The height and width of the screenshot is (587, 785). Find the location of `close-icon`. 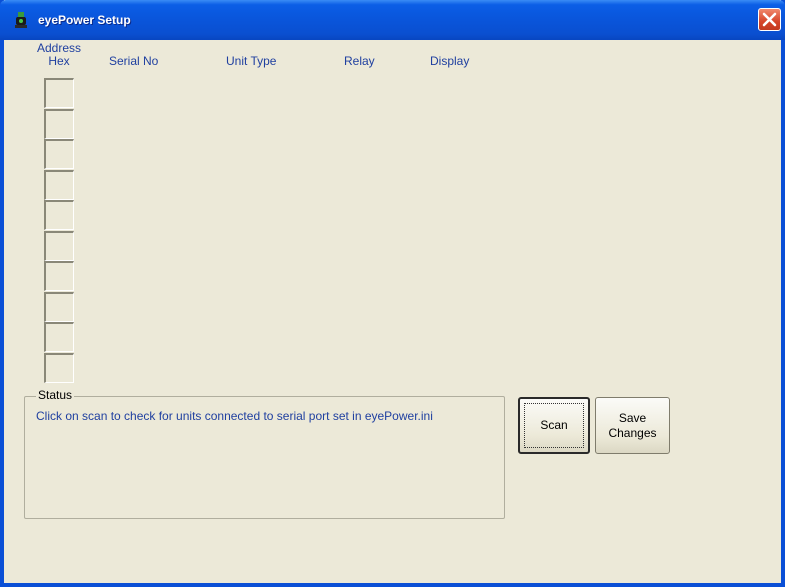

close-icon is located at coordinates (769, 19).